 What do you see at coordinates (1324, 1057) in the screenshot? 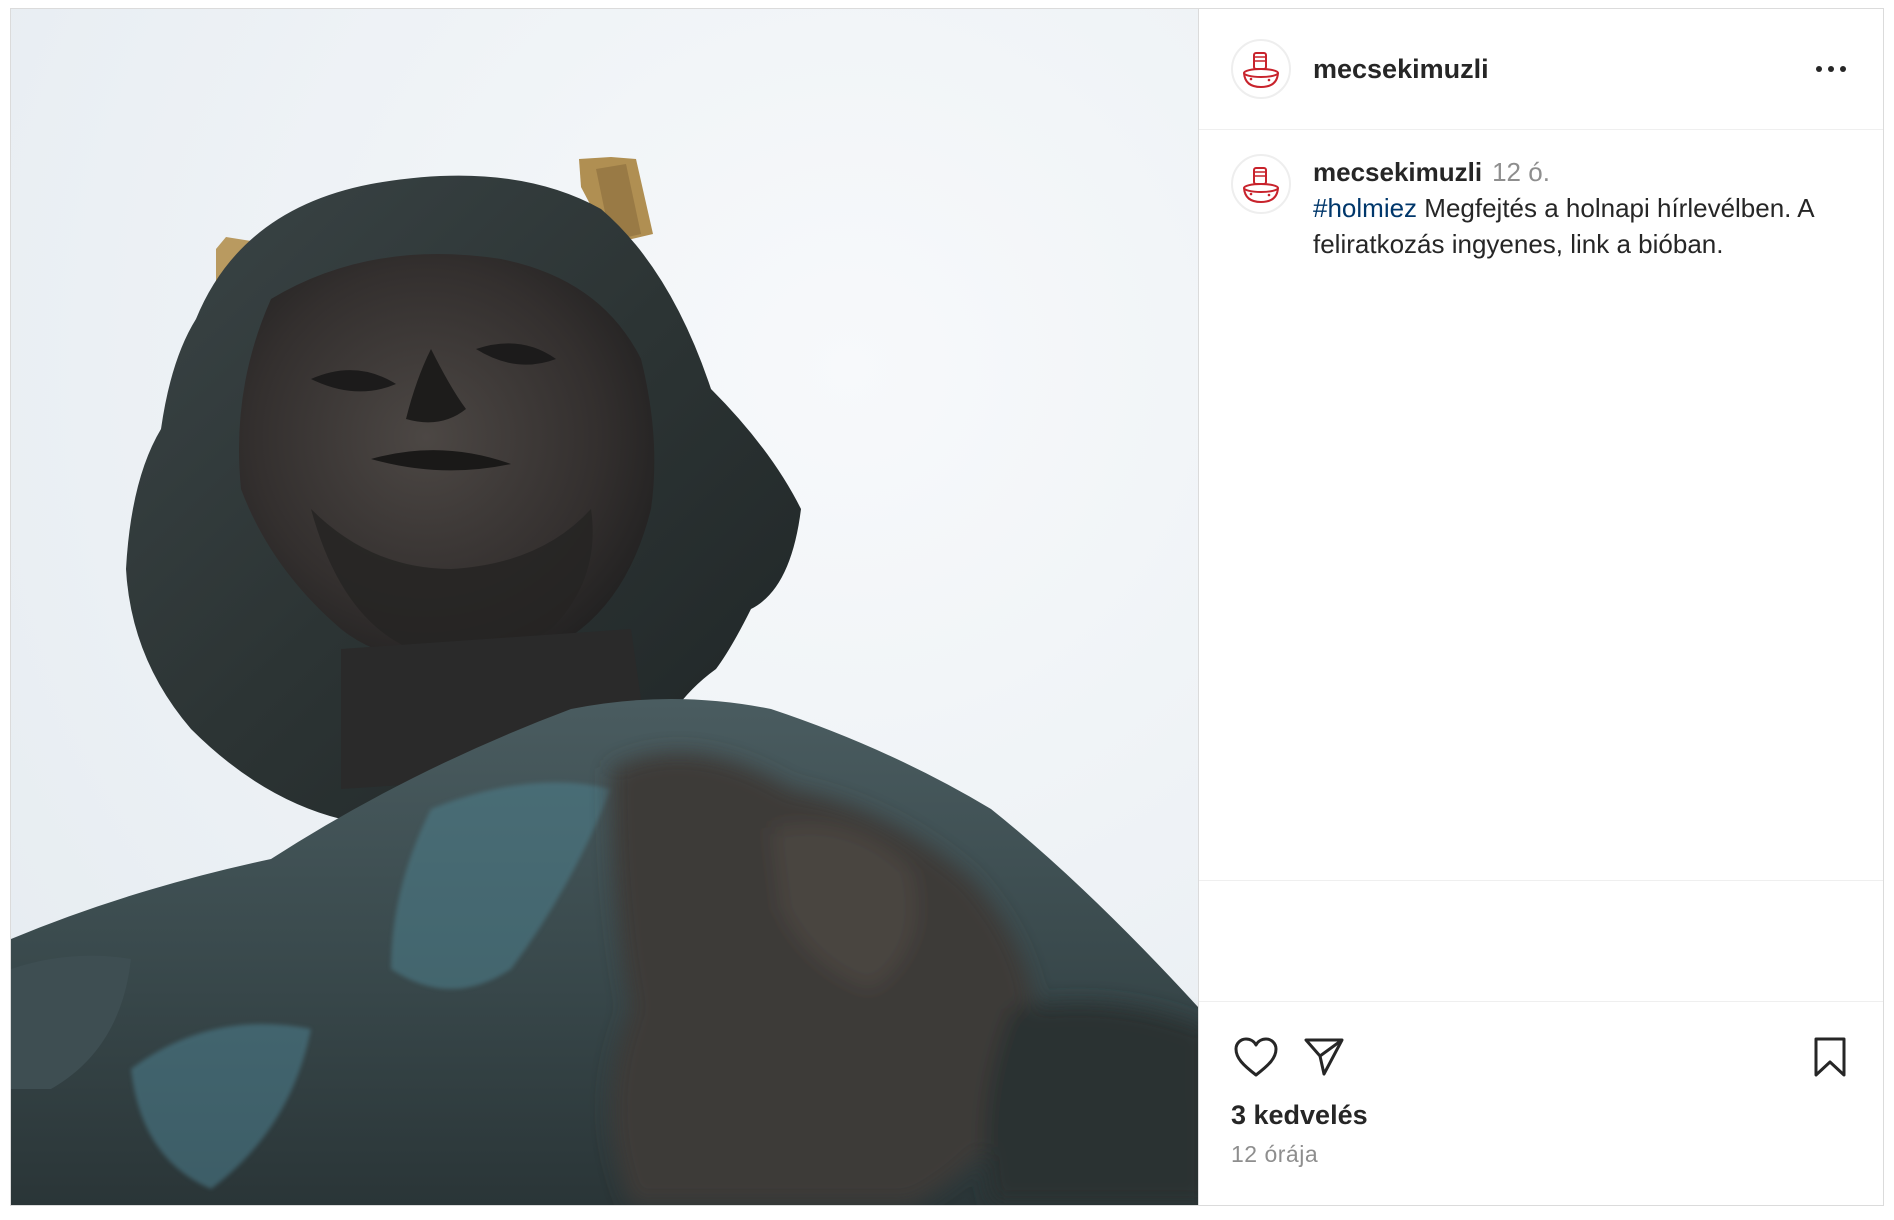
I see `send-icon` at bounding box center [1324, 1057].